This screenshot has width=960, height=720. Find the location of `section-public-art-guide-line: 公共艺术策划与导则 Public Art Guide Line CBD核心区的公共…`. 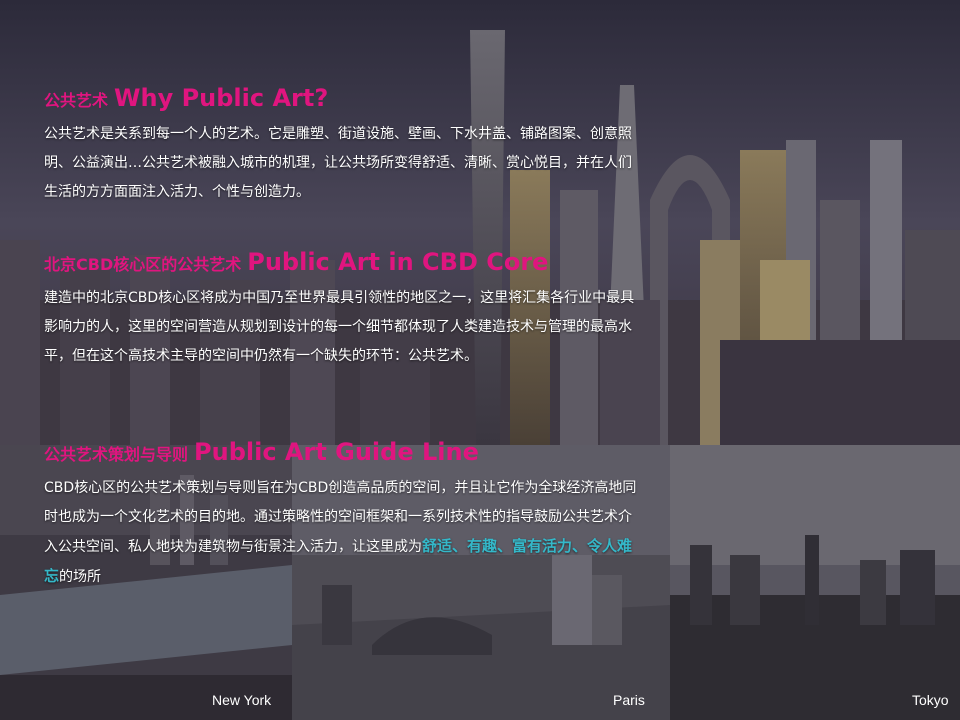

section-public-art-guide-line: 公共艺术策划与导则 Public Art Guide Line CBD核心区的公共… is located at coordinates (344, 515).